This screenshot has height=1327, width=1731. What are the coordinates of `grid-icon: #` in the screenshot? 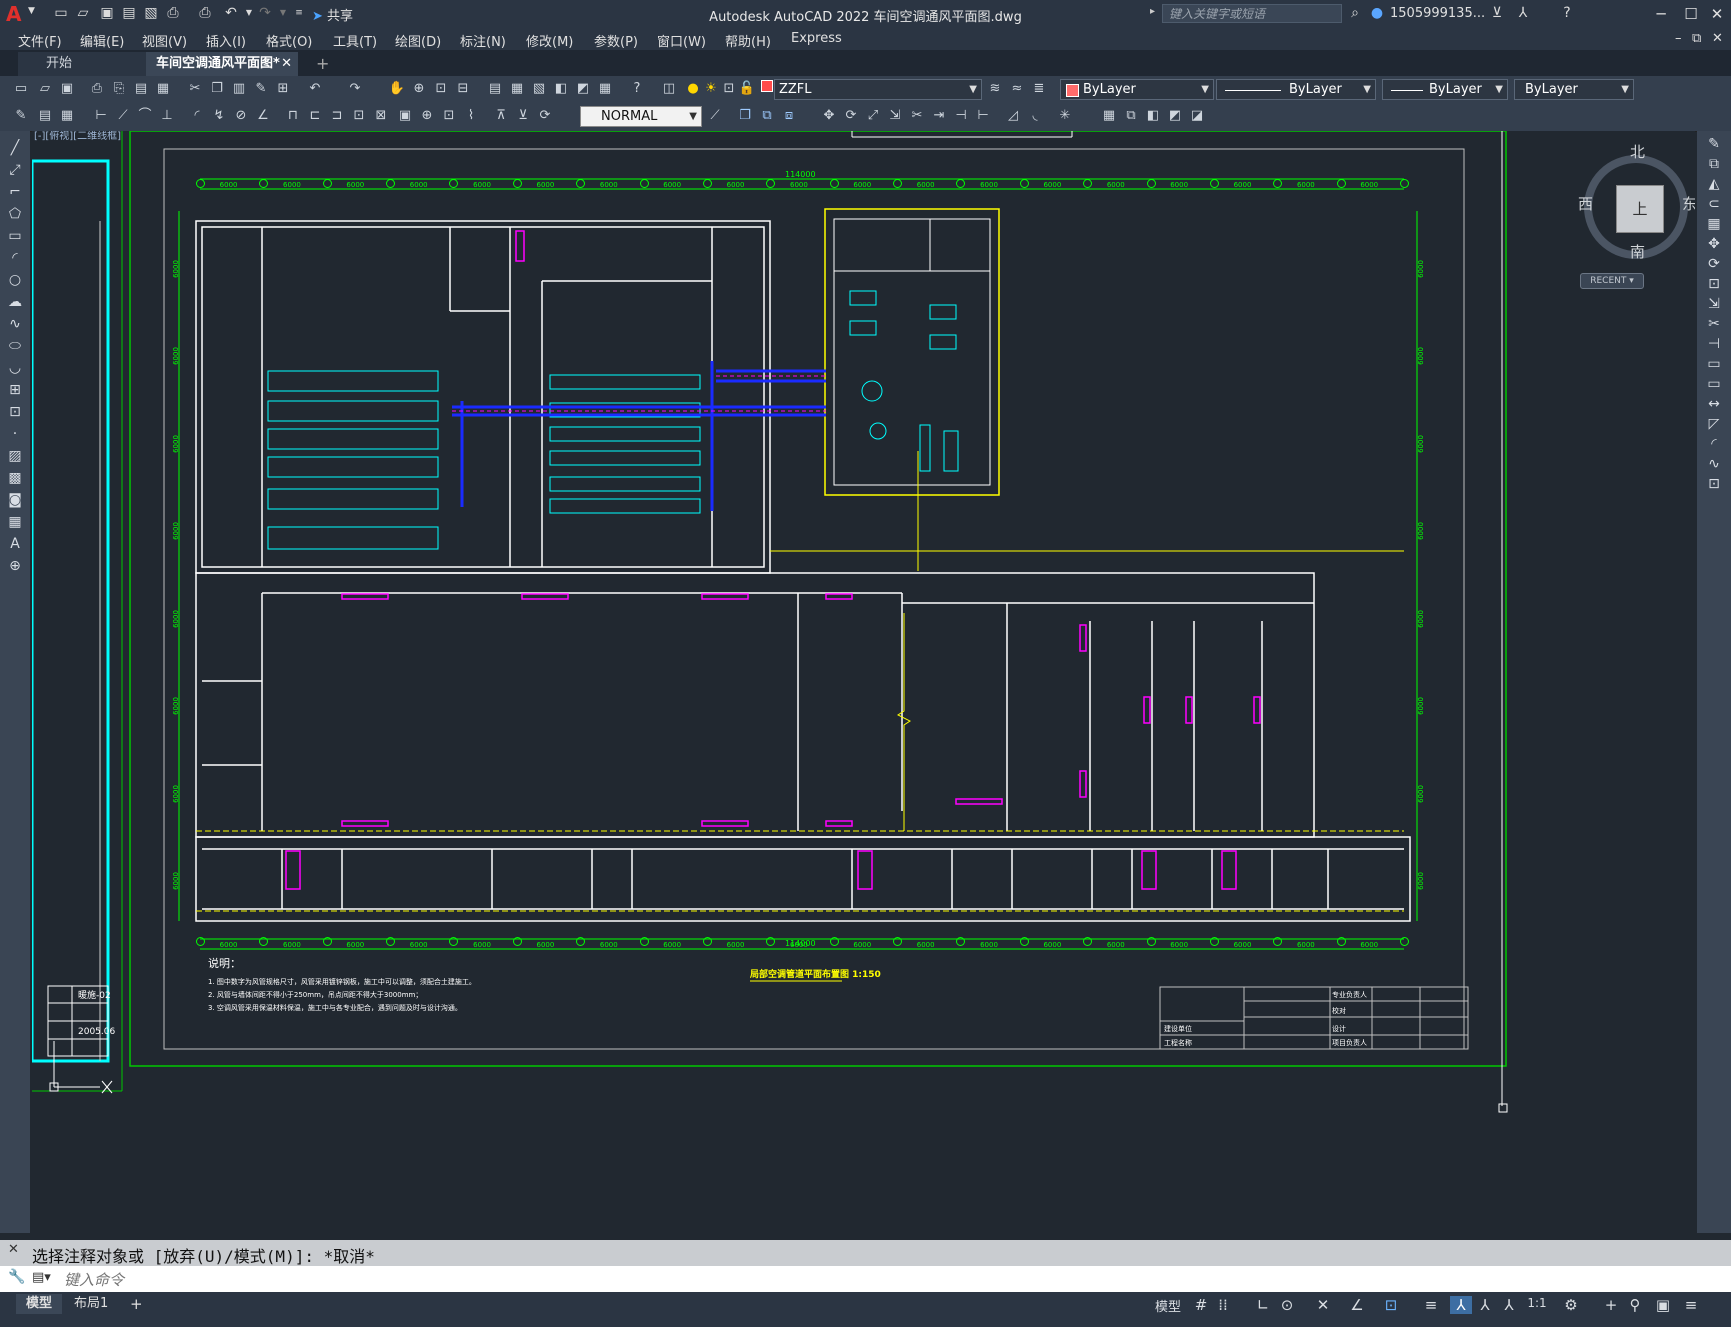 It's located at (1201, 1305).